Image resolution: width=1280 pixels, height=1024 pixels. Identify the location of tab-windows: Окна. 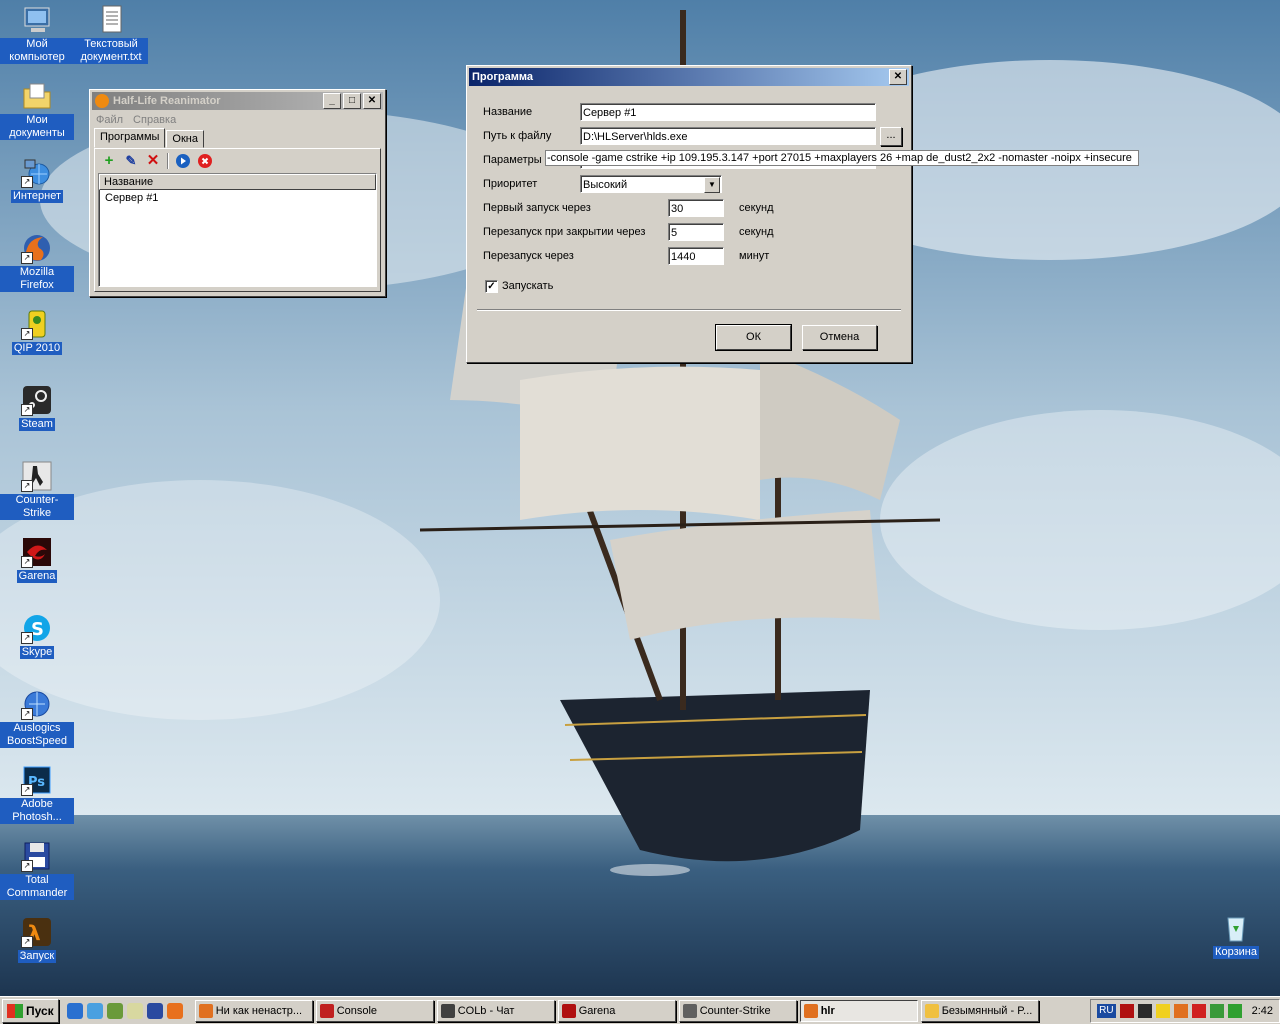
(185, 139).